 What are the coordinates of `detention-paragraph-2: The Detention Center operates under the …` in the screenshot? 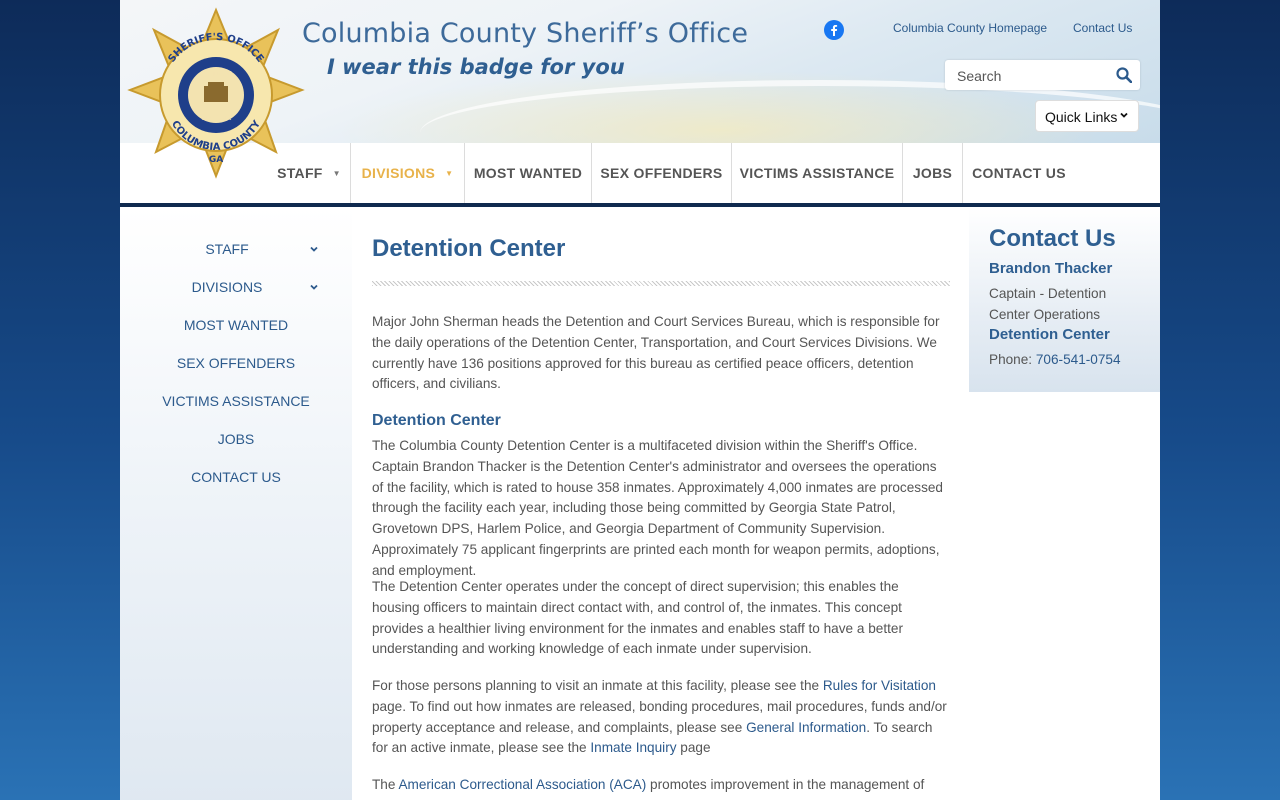 It's located at (637, 618).